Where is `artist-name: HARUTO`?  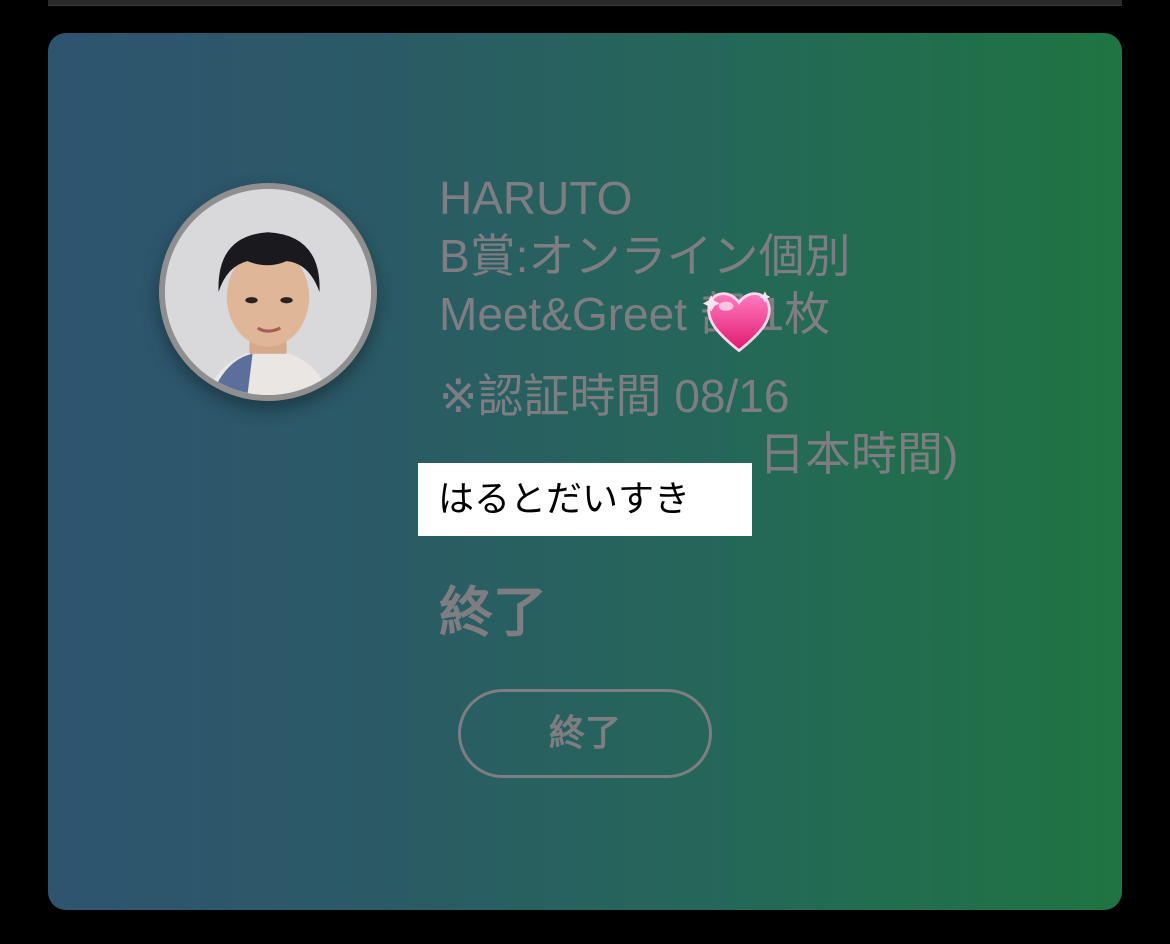
artist-name: HARUTO is located at coordinates (536, 198).